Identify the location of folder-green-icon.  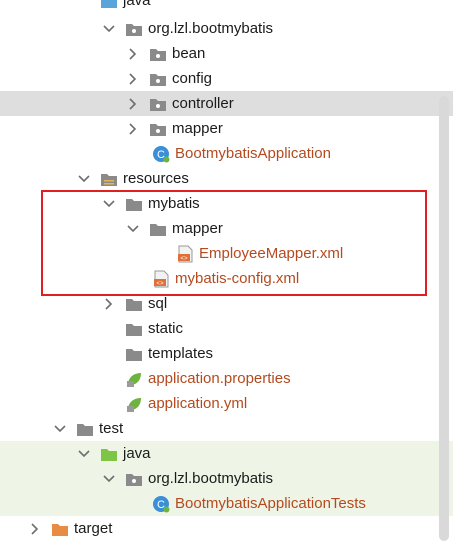
(109, 454).